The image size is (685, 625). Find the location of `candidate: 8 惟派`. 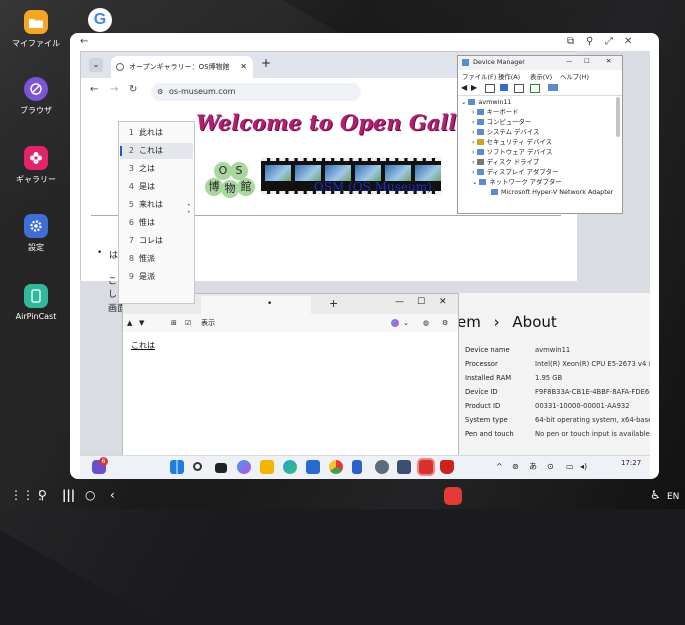

candidate: 8 惟派 is located at coordinates (156, 259).